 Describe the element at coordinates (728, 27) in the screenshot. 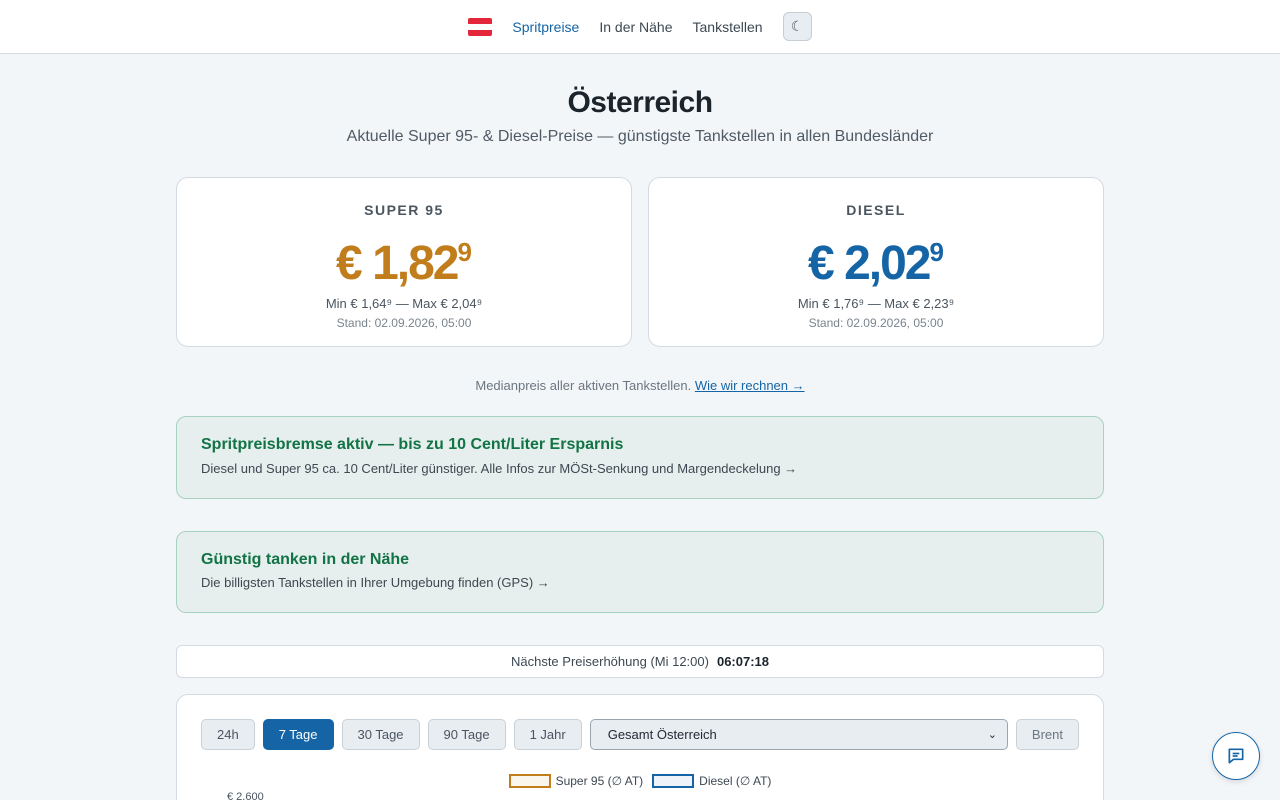

I see `nav-link-tankstellen: Tankstellen` at that location.